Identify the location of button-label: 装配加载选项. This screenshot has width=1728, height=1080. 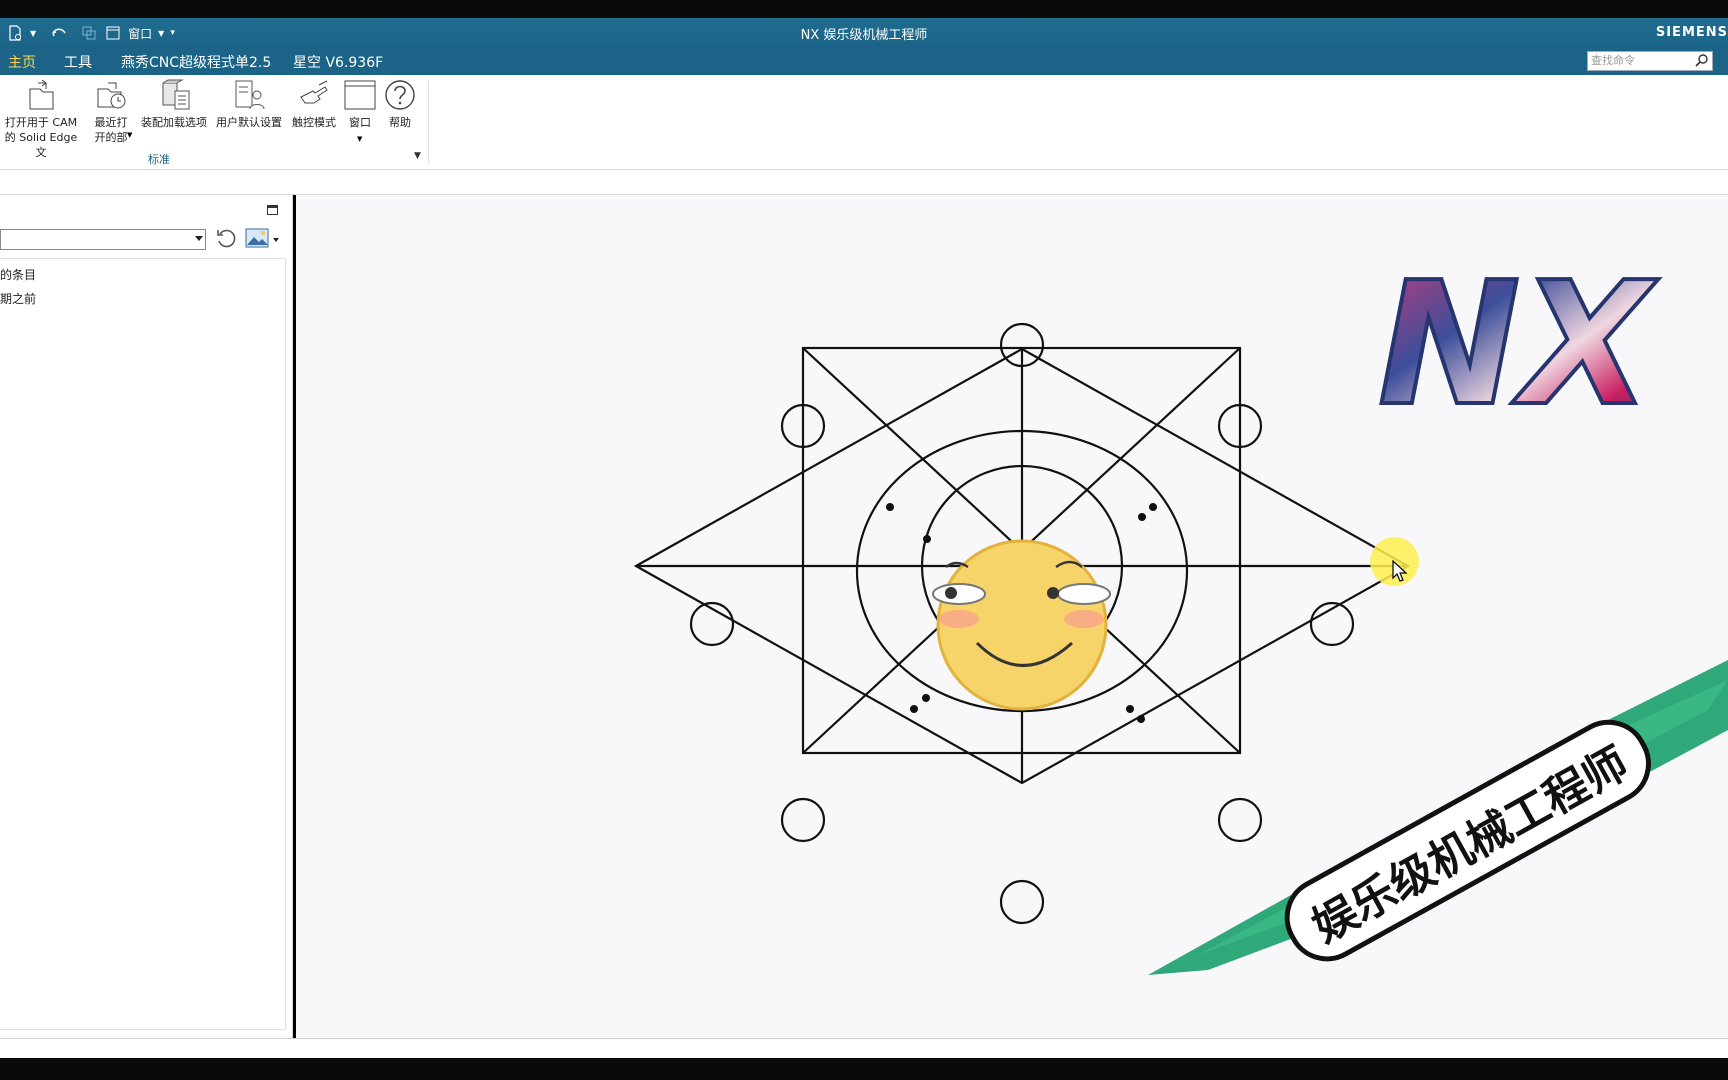
(174, 122).